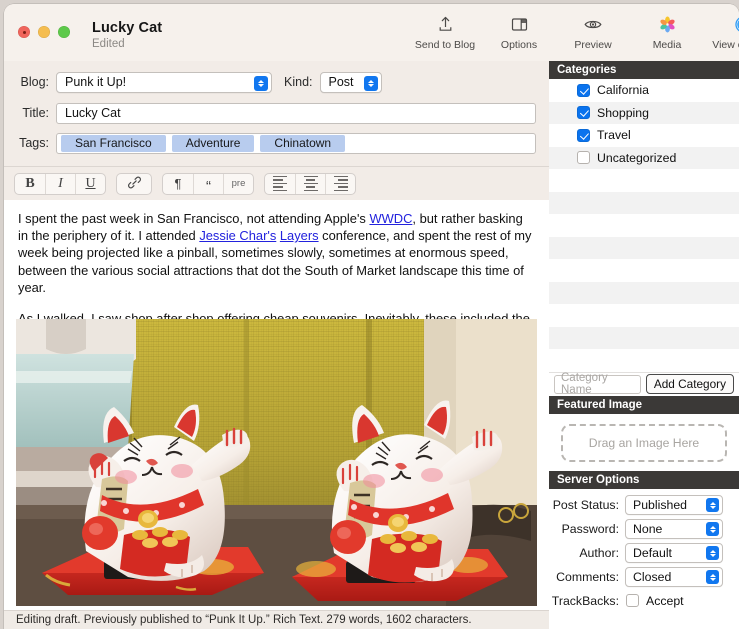 Image resolution: width=739 pixels, height=629 pixels. I want to click on photos-icon, so click(667, 24).